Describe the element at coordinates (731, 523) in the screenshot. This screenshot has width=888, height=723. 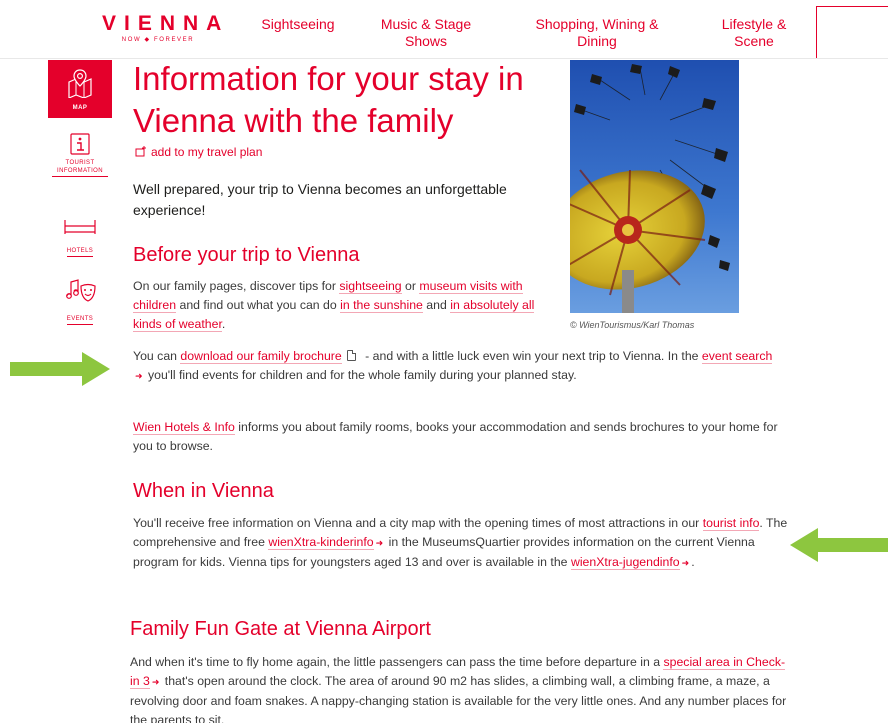
I see `link-tourist-info: tourist info` at that location.